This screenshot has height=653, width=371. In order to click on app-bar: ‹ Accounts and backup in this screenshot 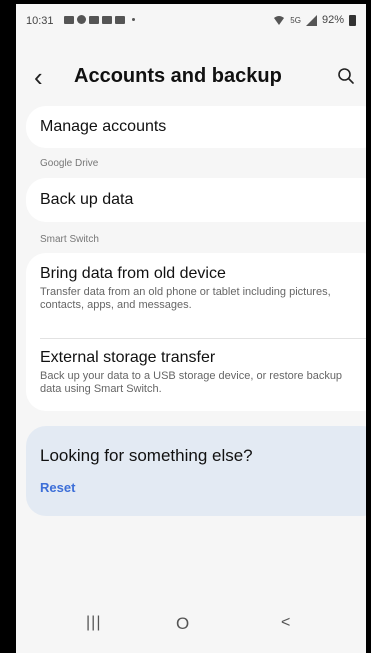, I will do `click(191, 78)`.